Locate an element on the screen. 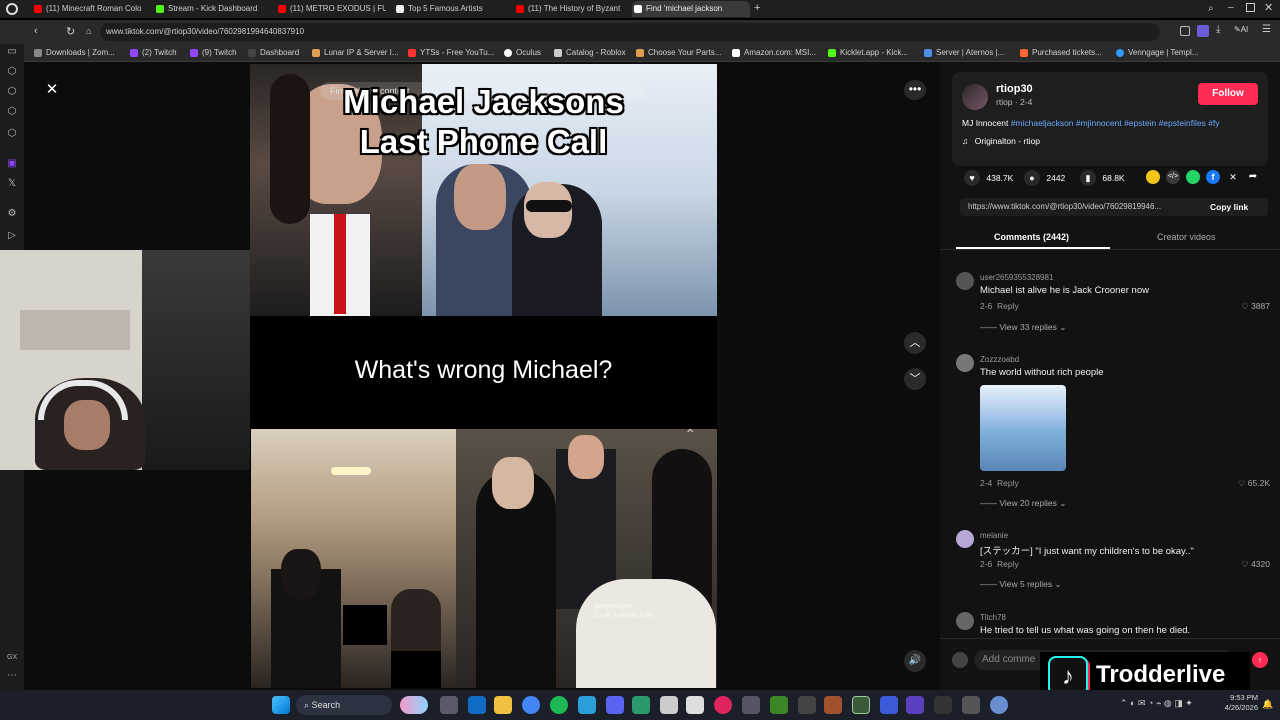 This screenshot has width=1280, height=720. profile-icon is located at coordinates (1203, 31).